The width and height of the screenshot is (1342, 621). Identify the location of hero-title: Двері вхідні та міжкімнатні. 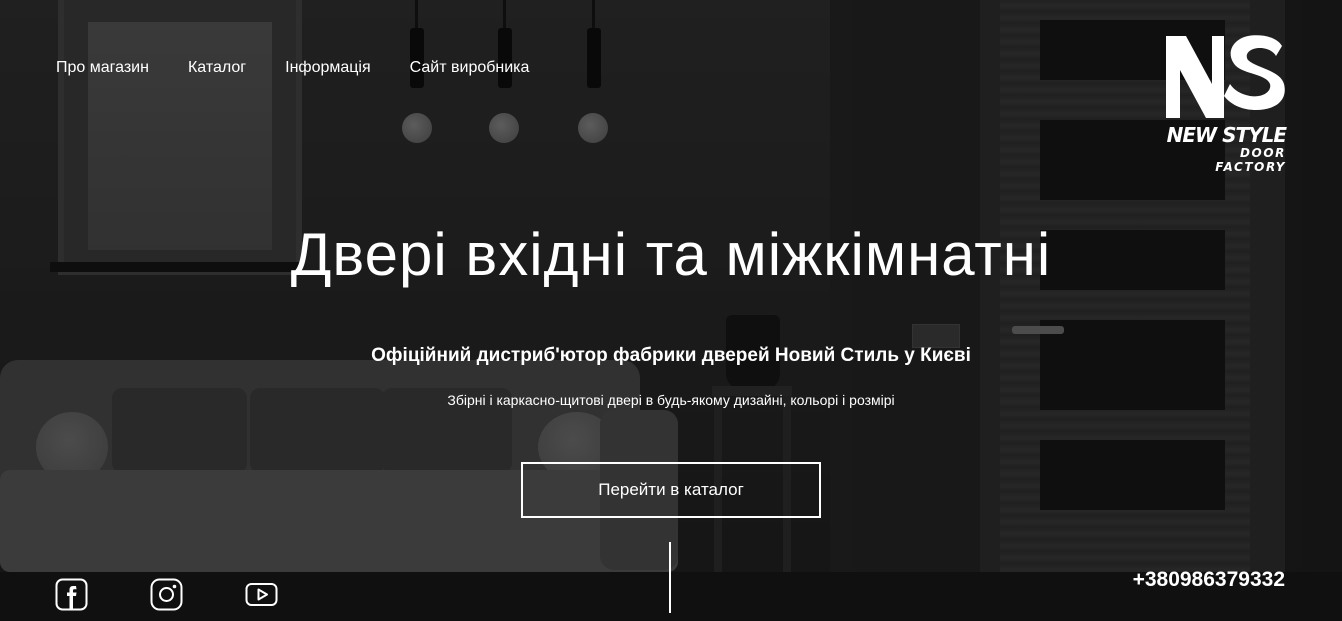
(671, 254).